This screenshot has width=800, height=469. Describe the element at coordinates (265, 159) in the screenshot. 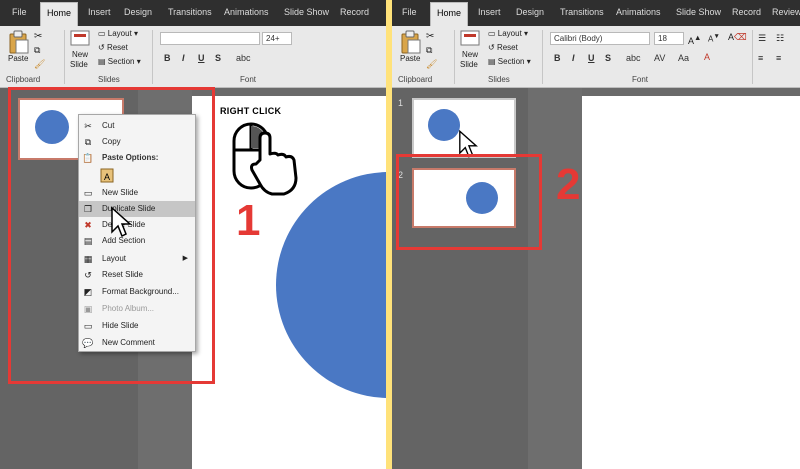

I see `mouse-right-click-icon` at that location.